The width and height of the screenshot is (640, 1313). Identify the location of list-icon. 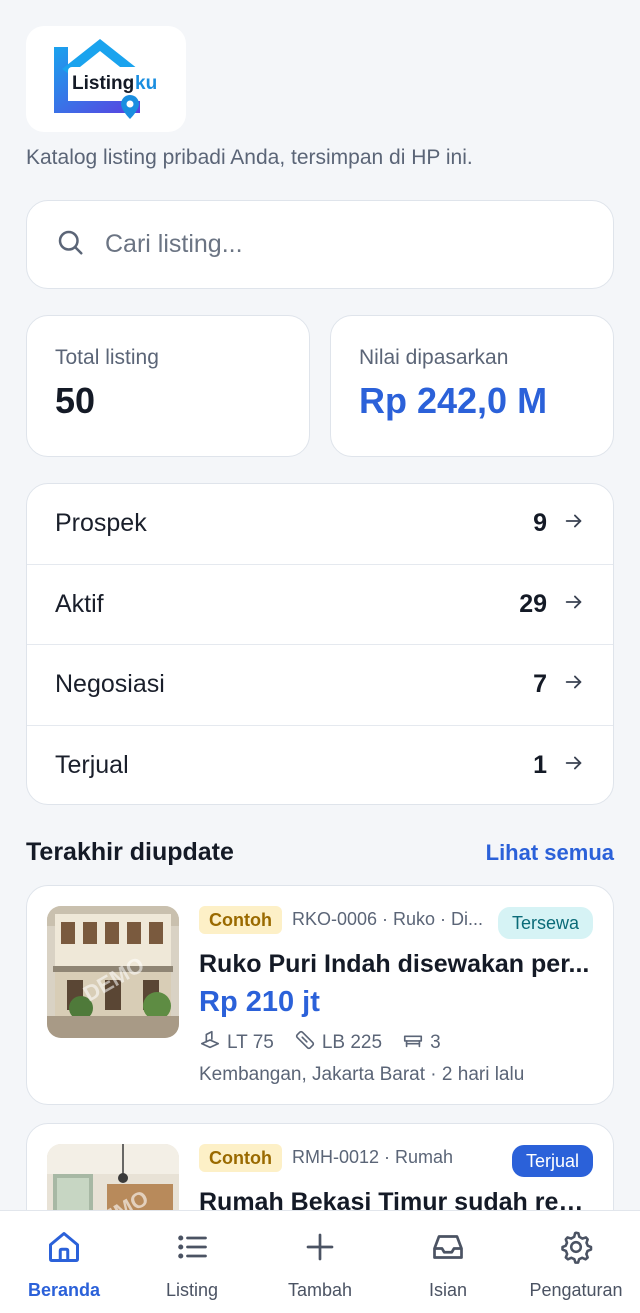
(192, 1249).